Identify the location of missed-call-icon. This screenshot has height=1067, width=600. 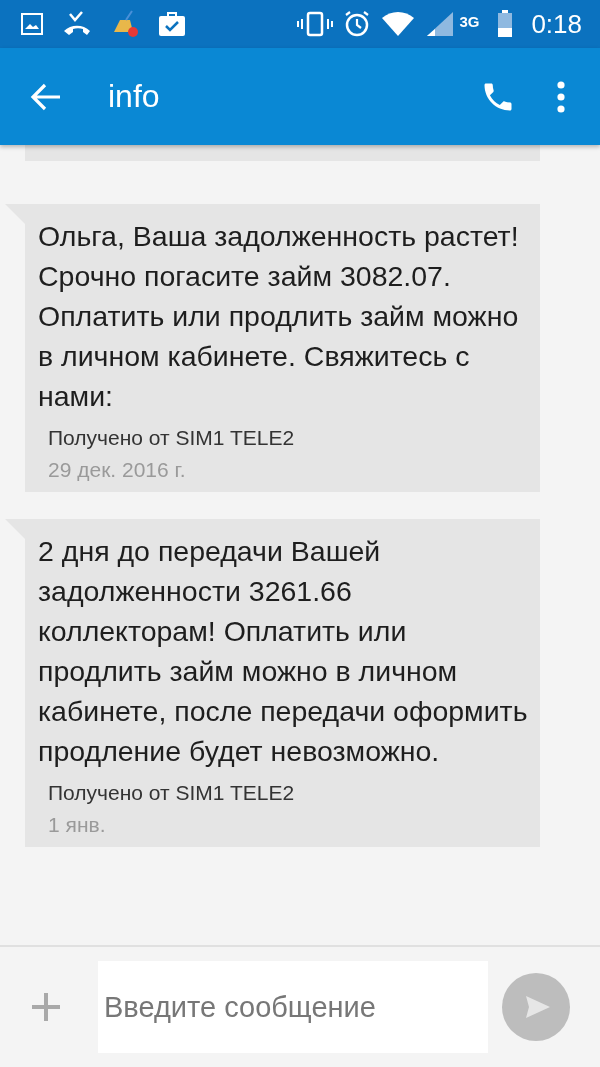
(77, 24).